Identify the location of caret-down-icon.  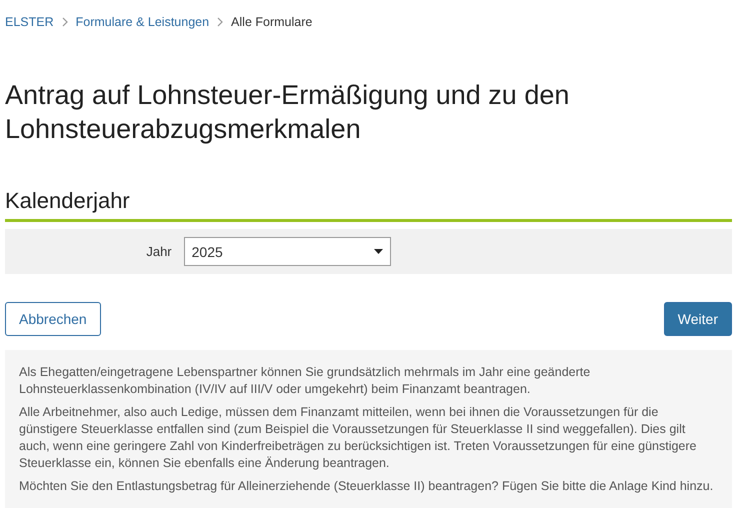
(378, 251).